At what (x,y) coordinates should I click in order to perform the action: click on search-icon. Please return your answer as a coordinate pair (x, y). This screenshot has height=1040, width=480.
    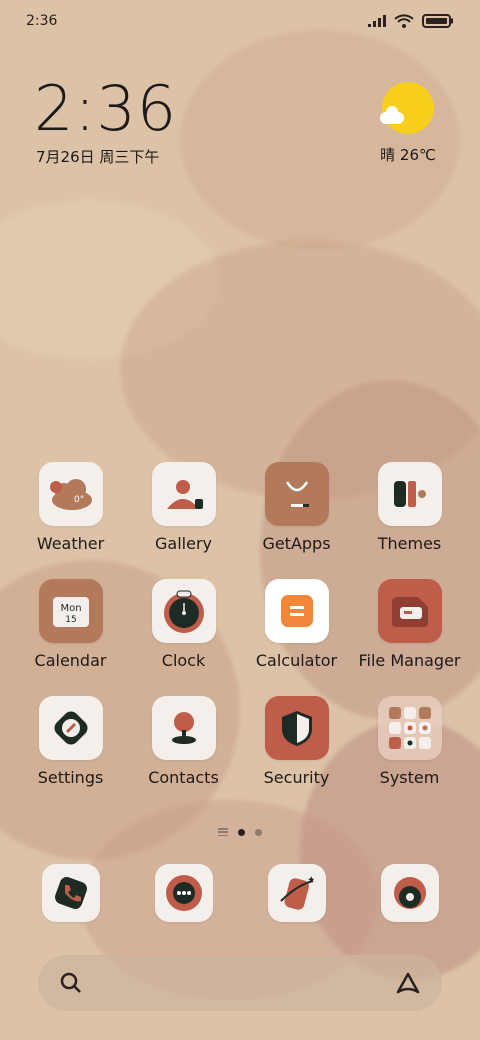
    Looking at the image, I should click on (70, 982).